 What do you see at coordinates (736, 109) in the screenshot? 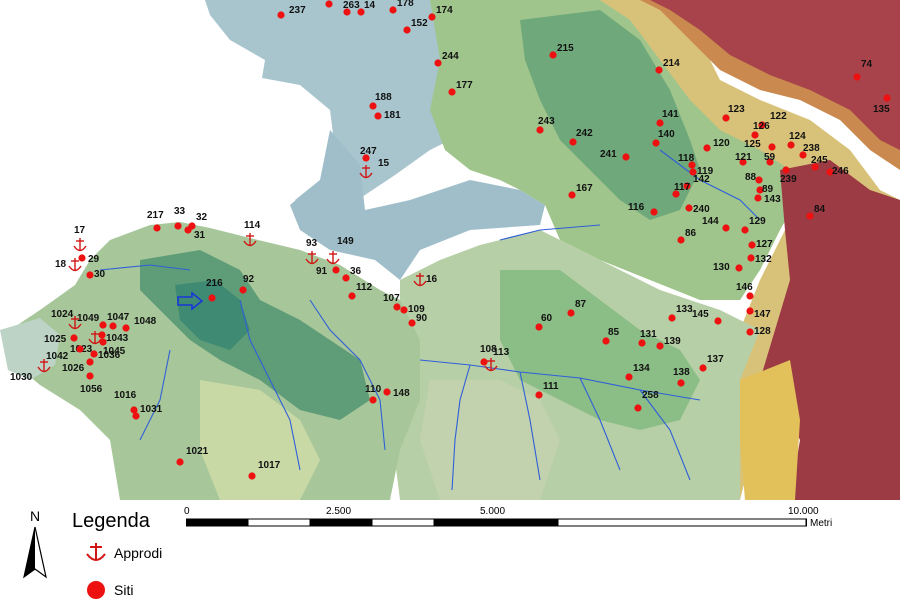
I see `site-label: 123` at bounding box center [736, 109].